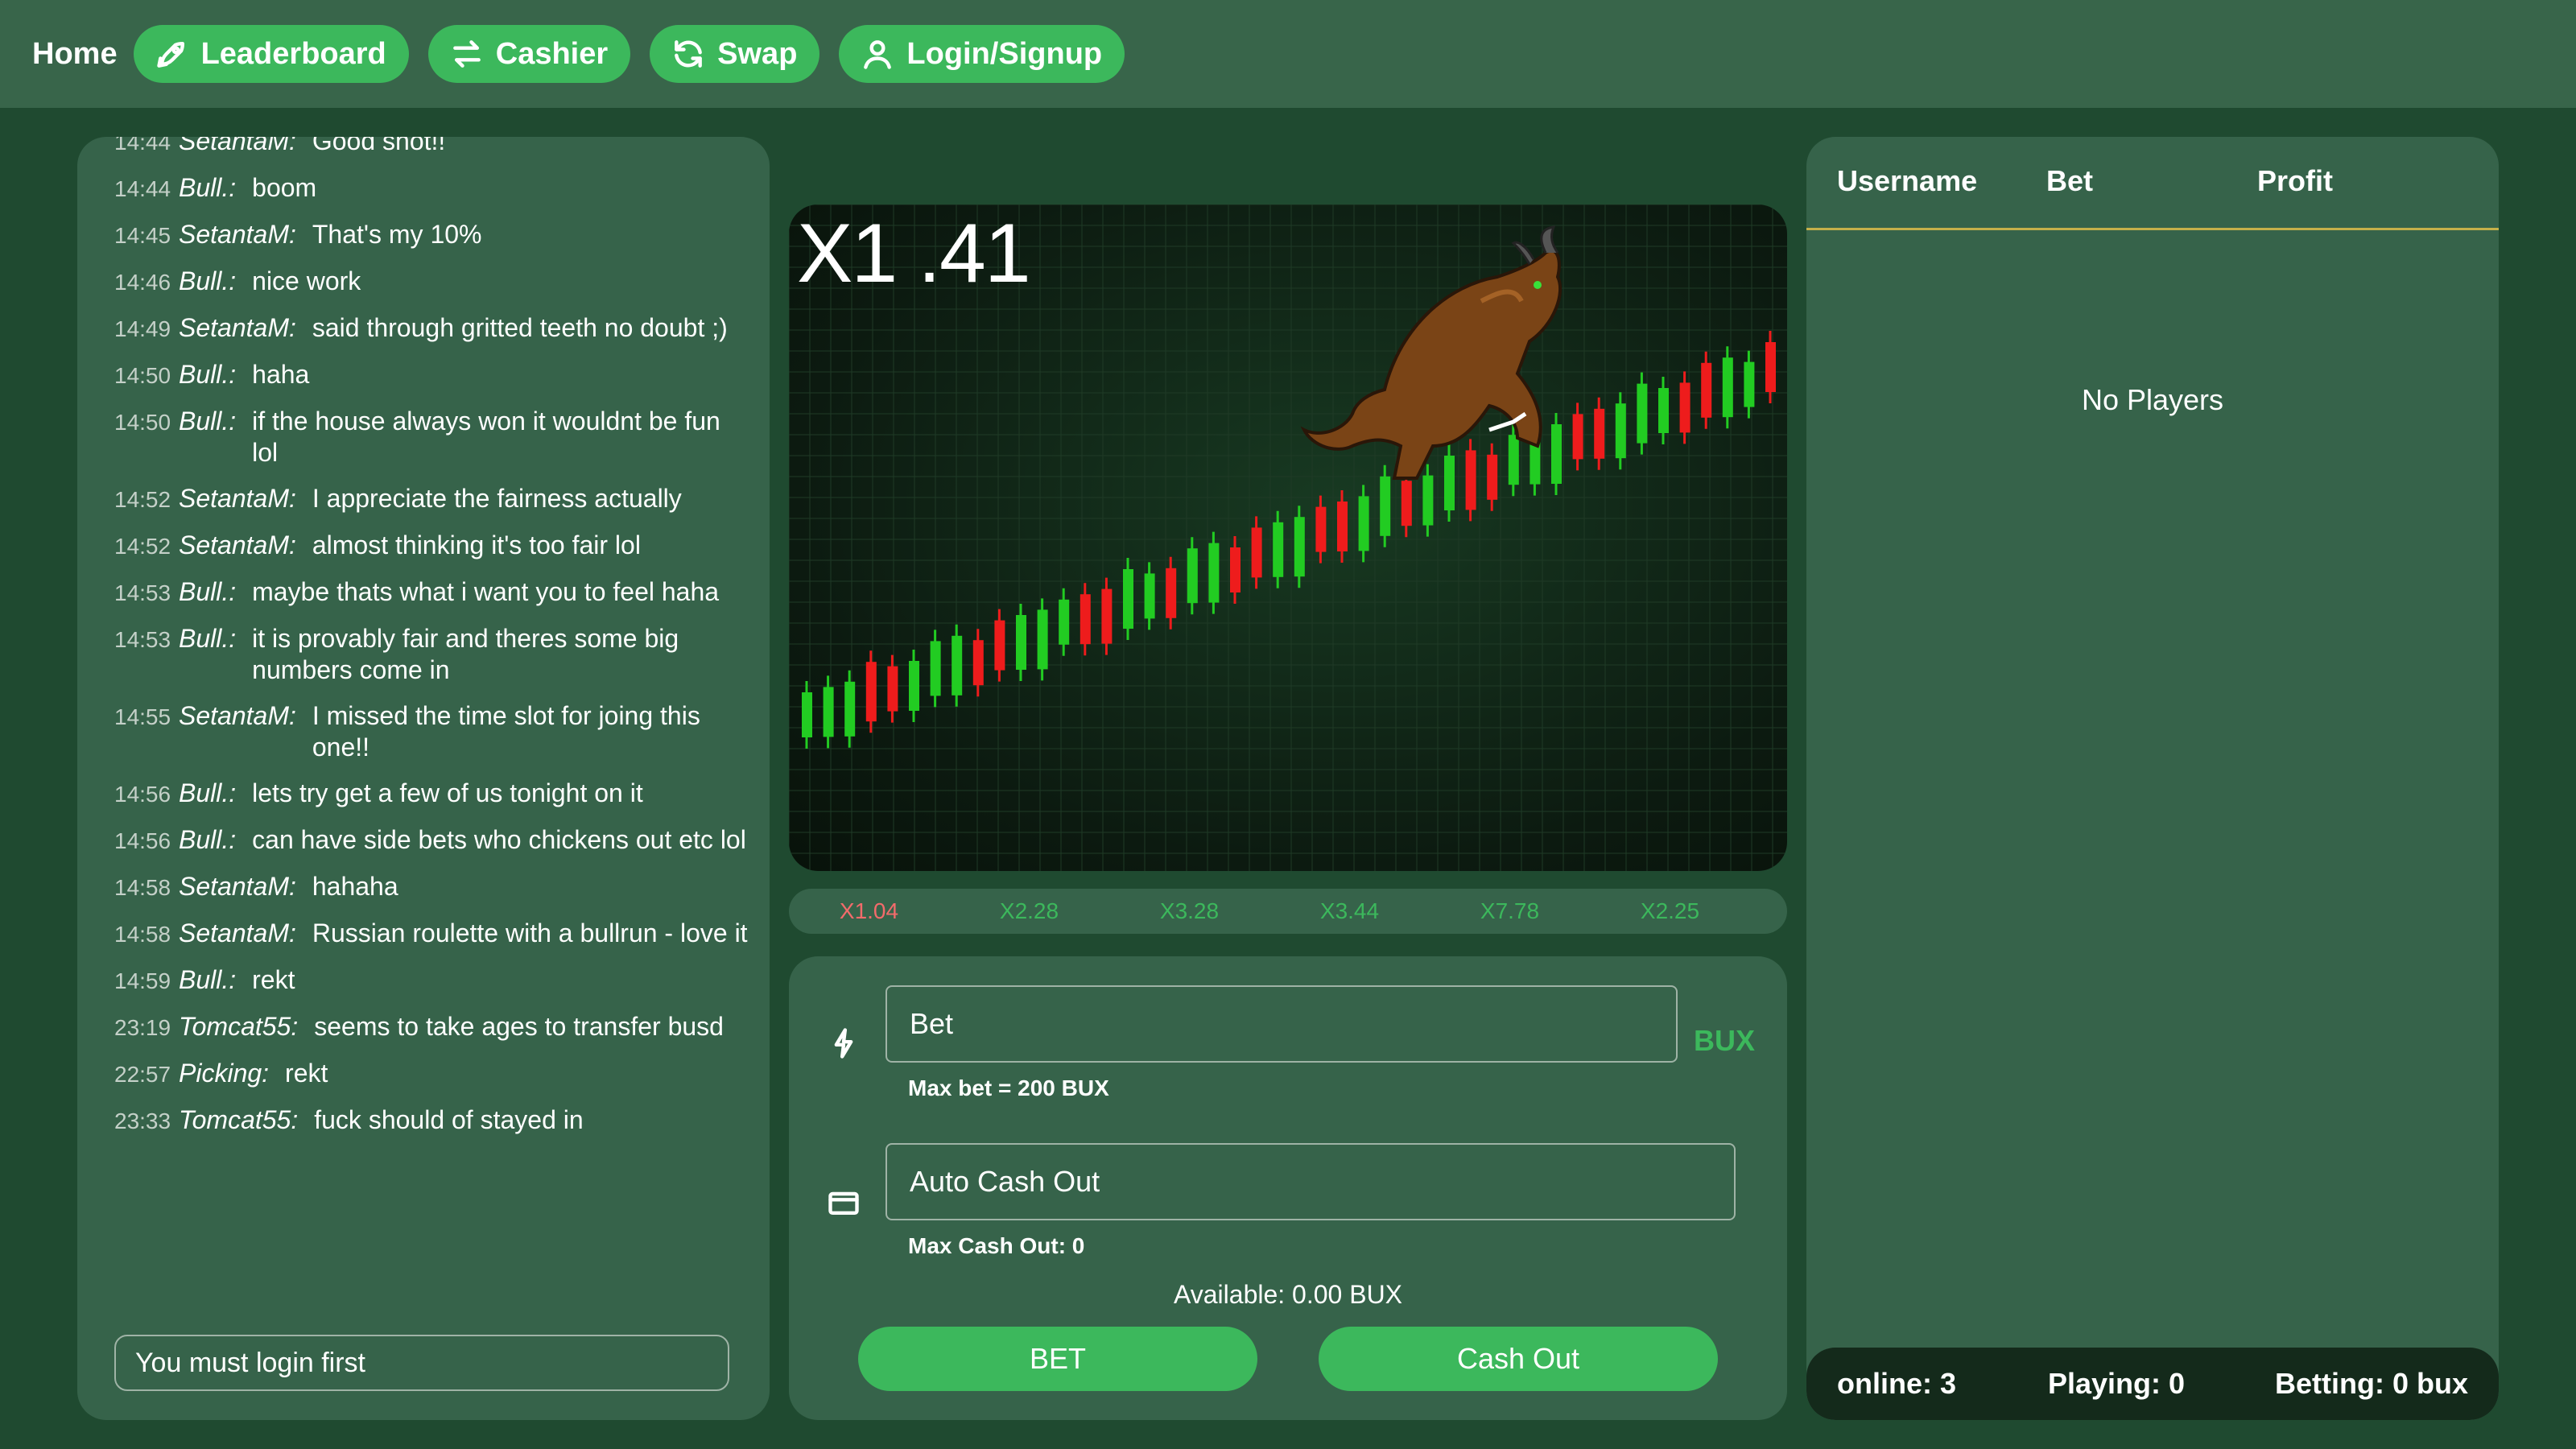 This screenshot has height=1449, width=2576. Describe the element at coordinates (293, 53) in the screenshot. I see `leaderboard-label: Leaderboard` at that location.